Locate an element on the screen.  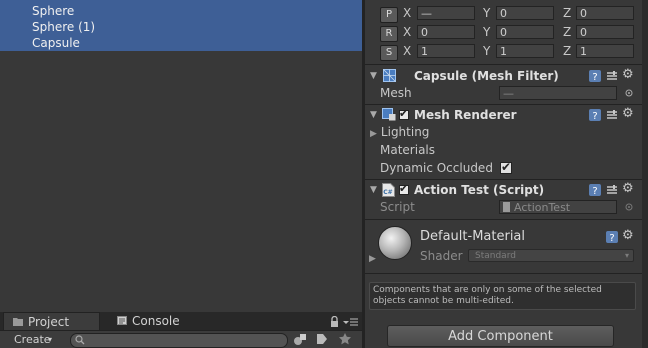
script-field: ActionTest is located at coordinates (558, 207).